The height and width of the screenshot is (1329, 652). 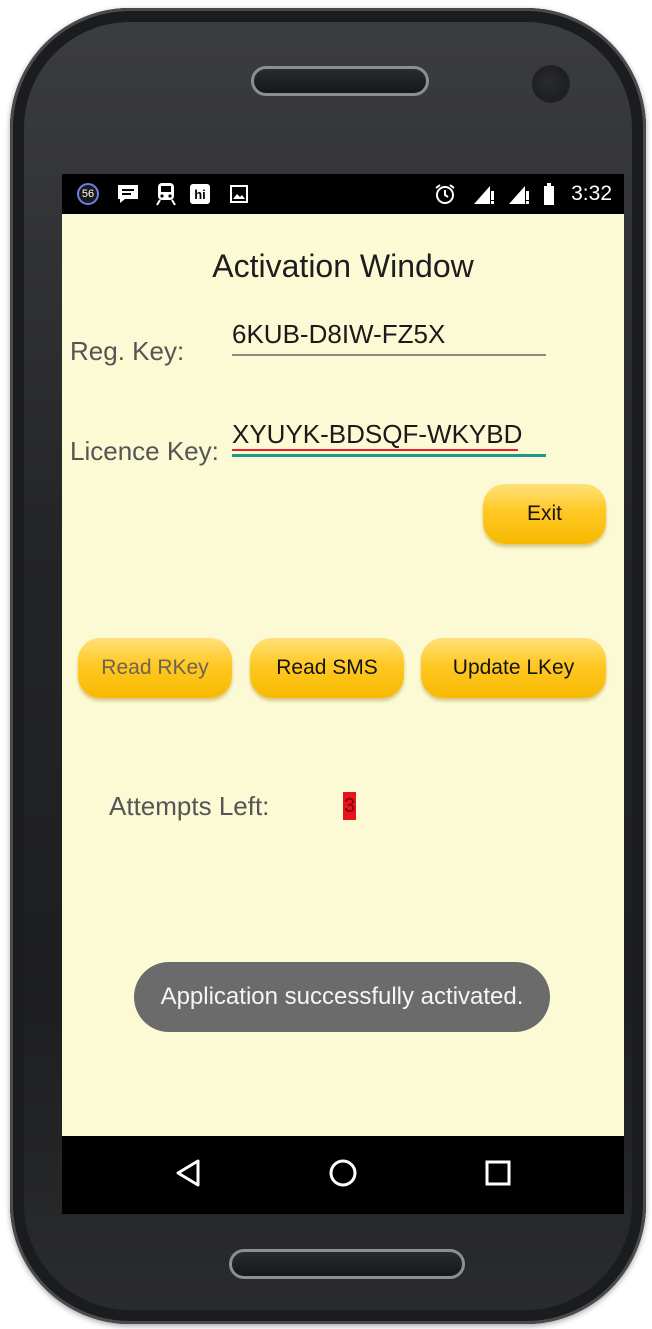 What do you see at coordinates (549, 194) in the screenshot?
I see `battery-icon` at bounding box center [549, 194].